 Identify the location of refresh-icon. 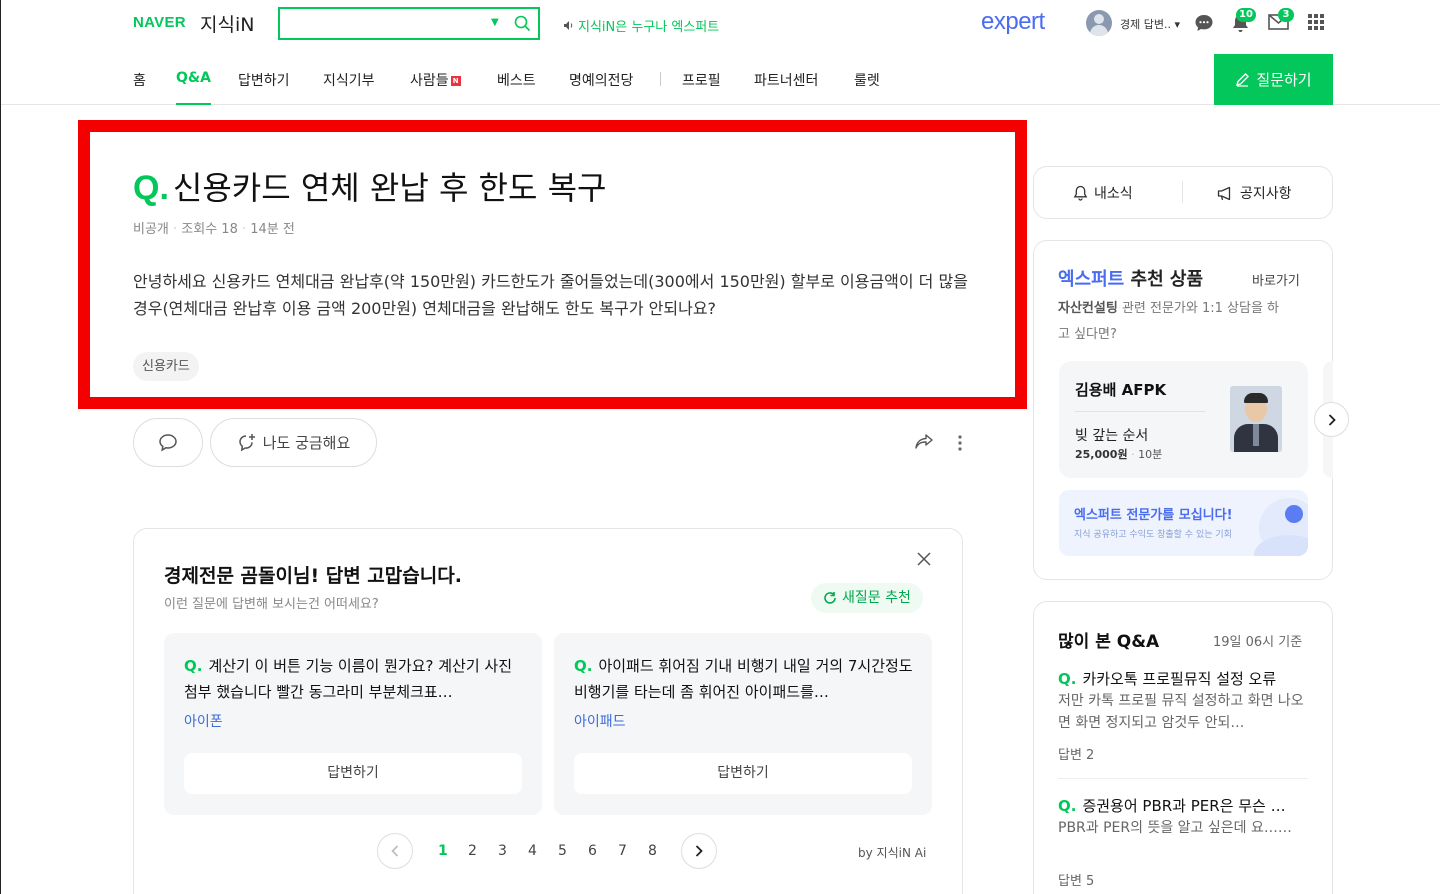
(830, 598).